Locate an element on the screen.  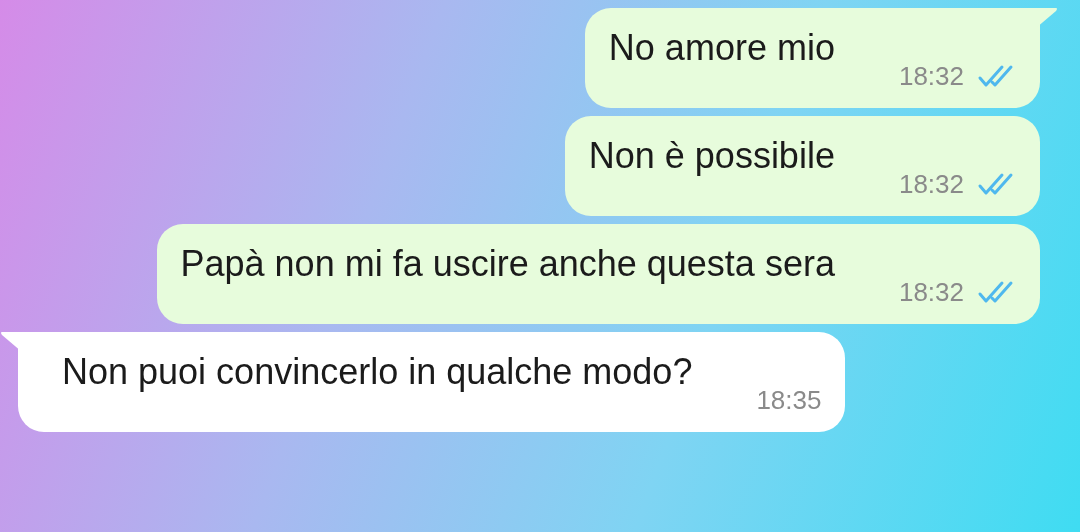
message-text: Non puoi convincerlo in qualche modo? is located at coordinates (377, 372).